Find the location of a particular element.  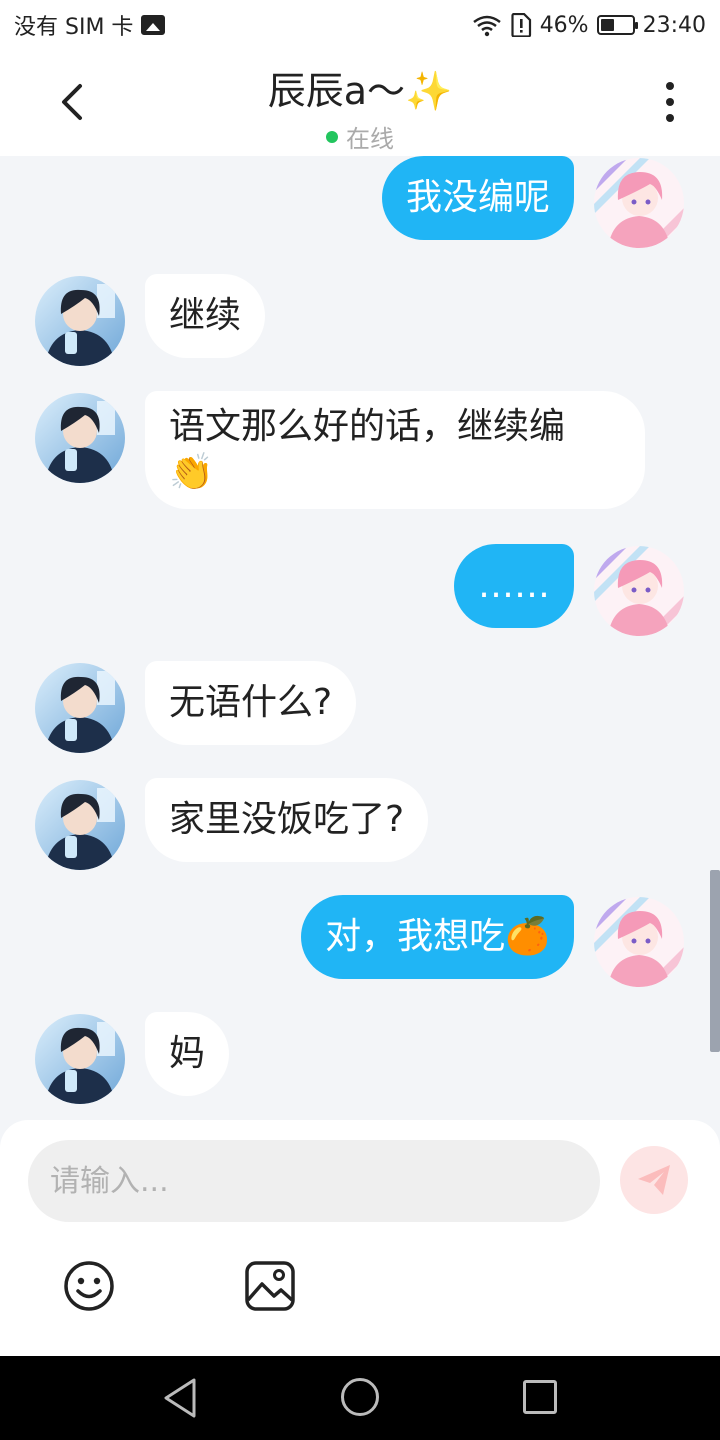

sent-message-bubble: 我没编呢 is located at coordinates (477, 198).